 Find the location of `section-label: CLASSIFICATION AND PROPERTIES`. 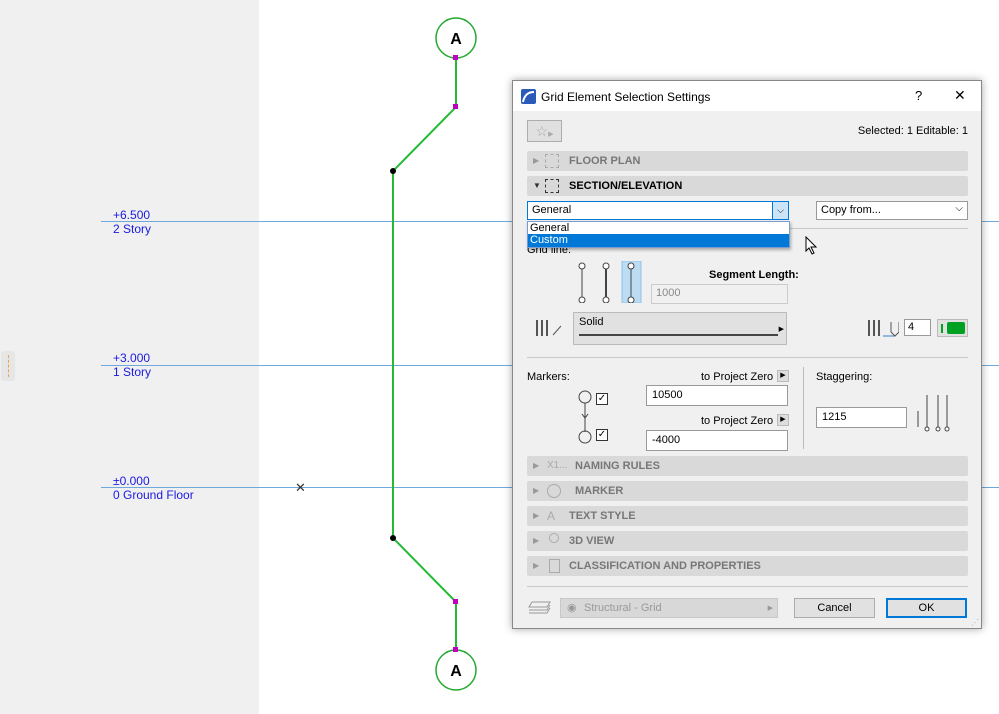

section-label: CLASSIFICATION AND PROPERTIES is located at coordinates (665, 566).